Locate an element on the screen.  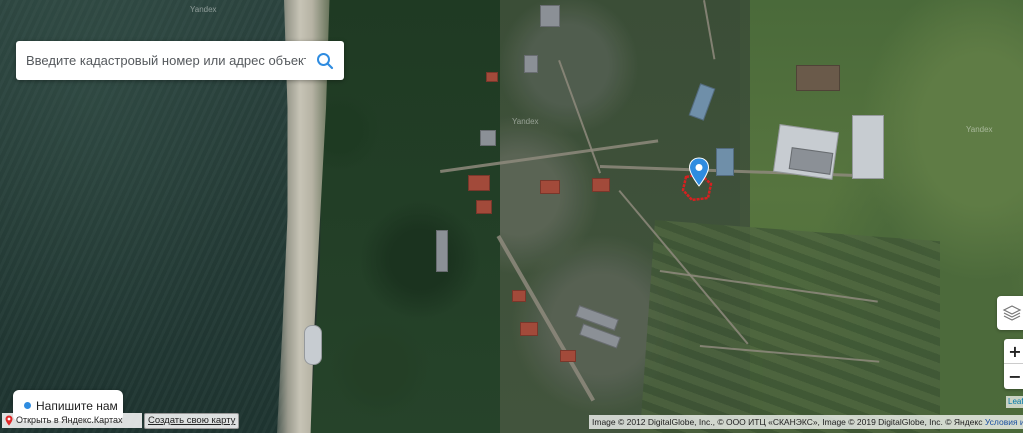
layers-icon is located at coordinates (1012, 313).